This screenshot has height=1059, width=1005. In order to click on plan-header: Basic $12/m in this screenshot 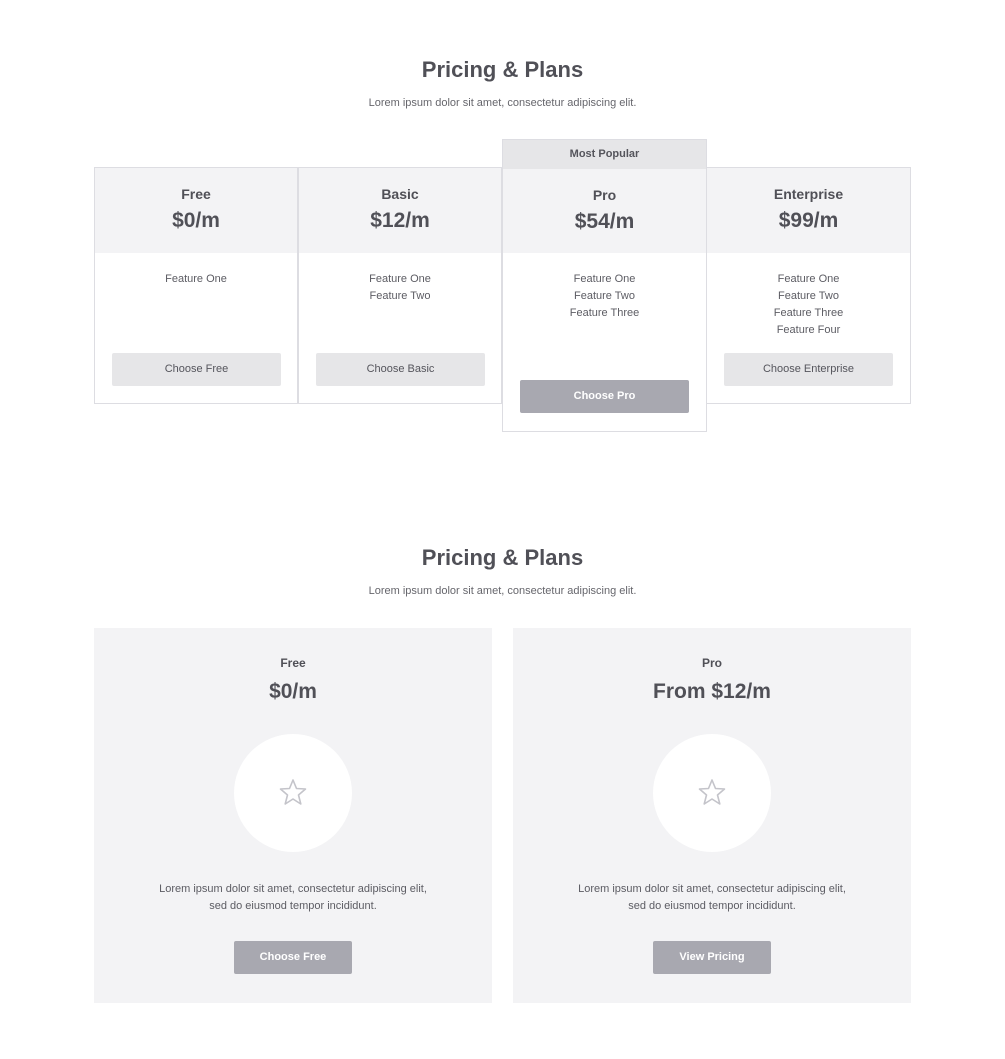, I will do `click(400, 210)`.